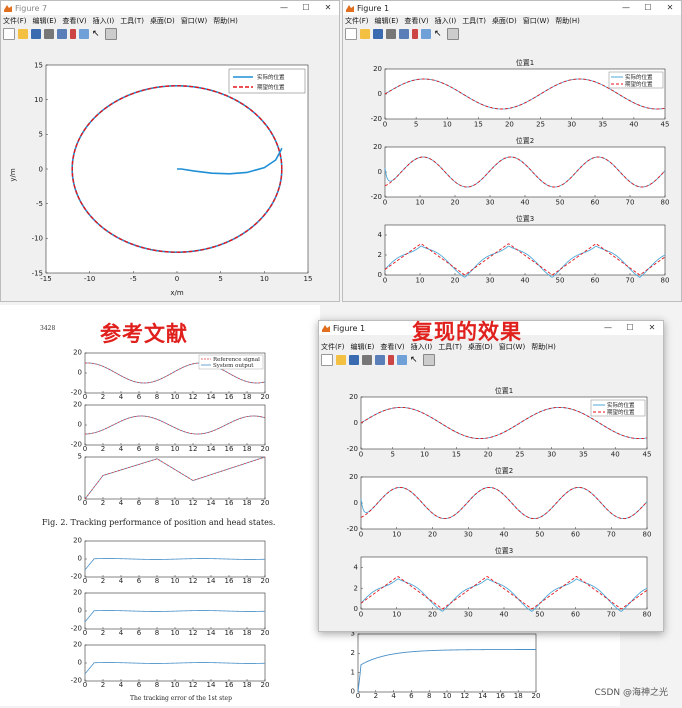  I want to click on figure7-toolbar: ↖, so click(170, 34).